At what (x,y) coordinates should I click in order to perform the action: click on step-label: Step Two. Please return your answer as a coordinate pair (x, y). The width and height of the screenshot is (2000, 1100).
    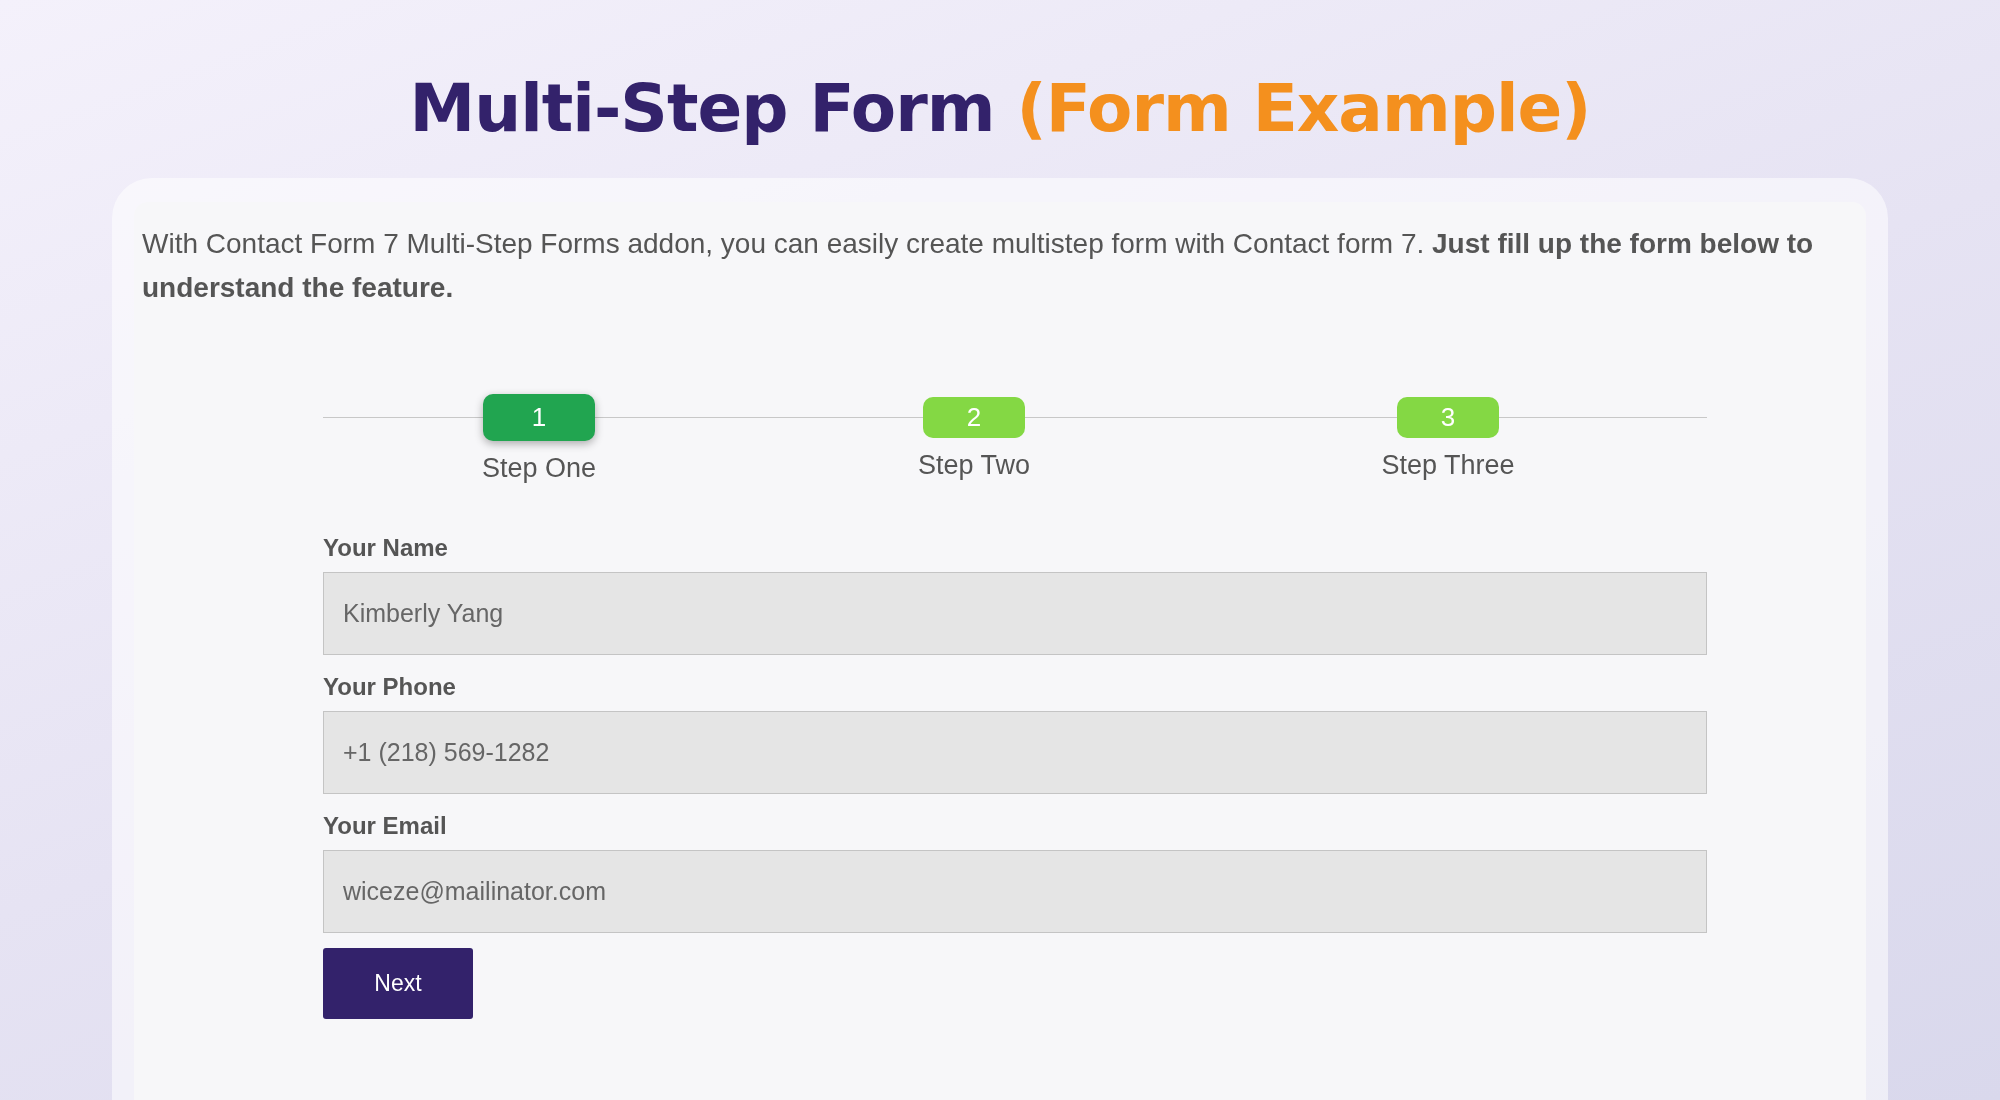
    Looking at the image, I should click on (974, 465).